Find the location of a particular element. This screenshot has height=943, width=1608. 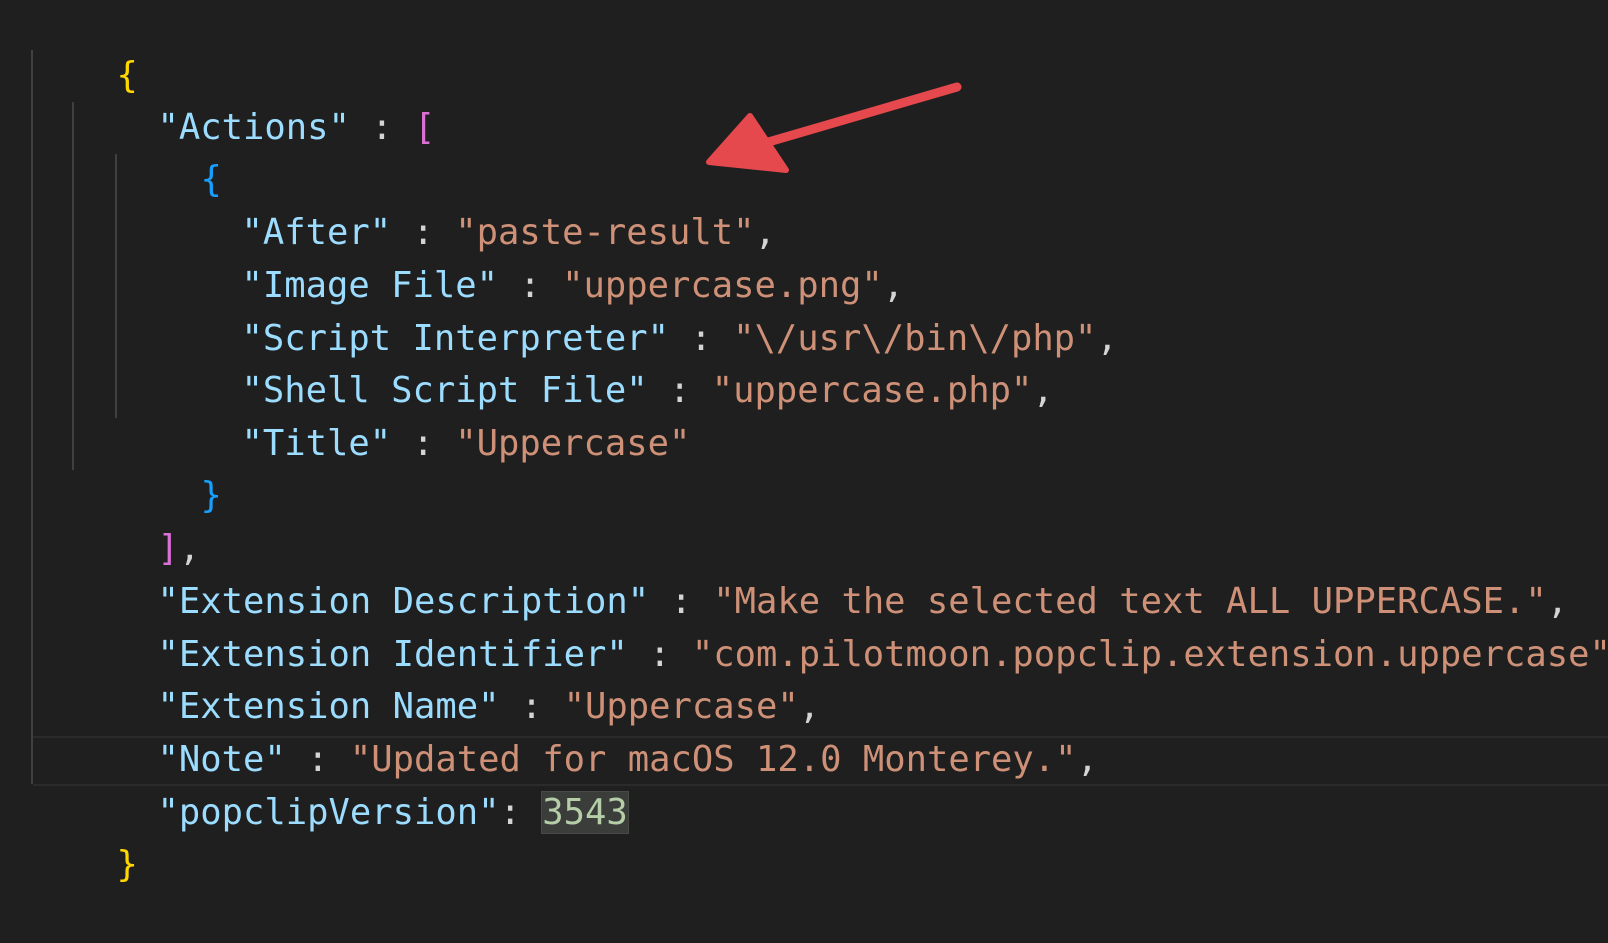

code-line-15: "popclipVersion": 3543 is located at coordinates (350, 784).